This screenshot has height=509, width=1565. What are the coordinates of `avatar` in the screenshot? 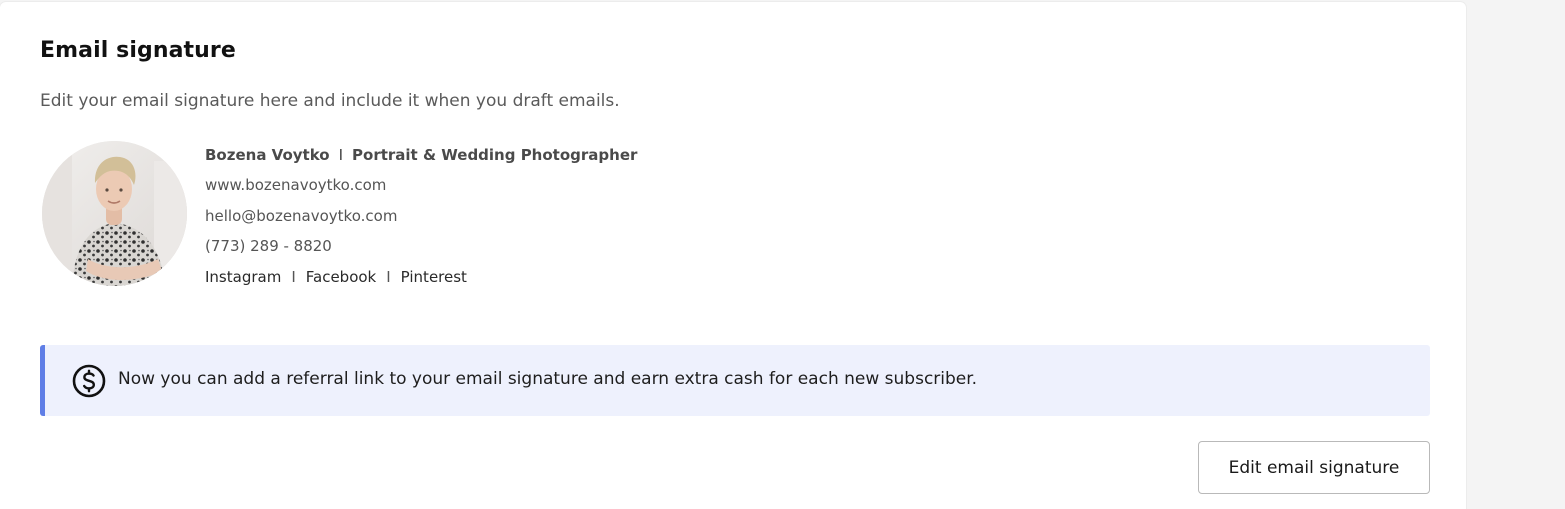 It's located at (114, 213).